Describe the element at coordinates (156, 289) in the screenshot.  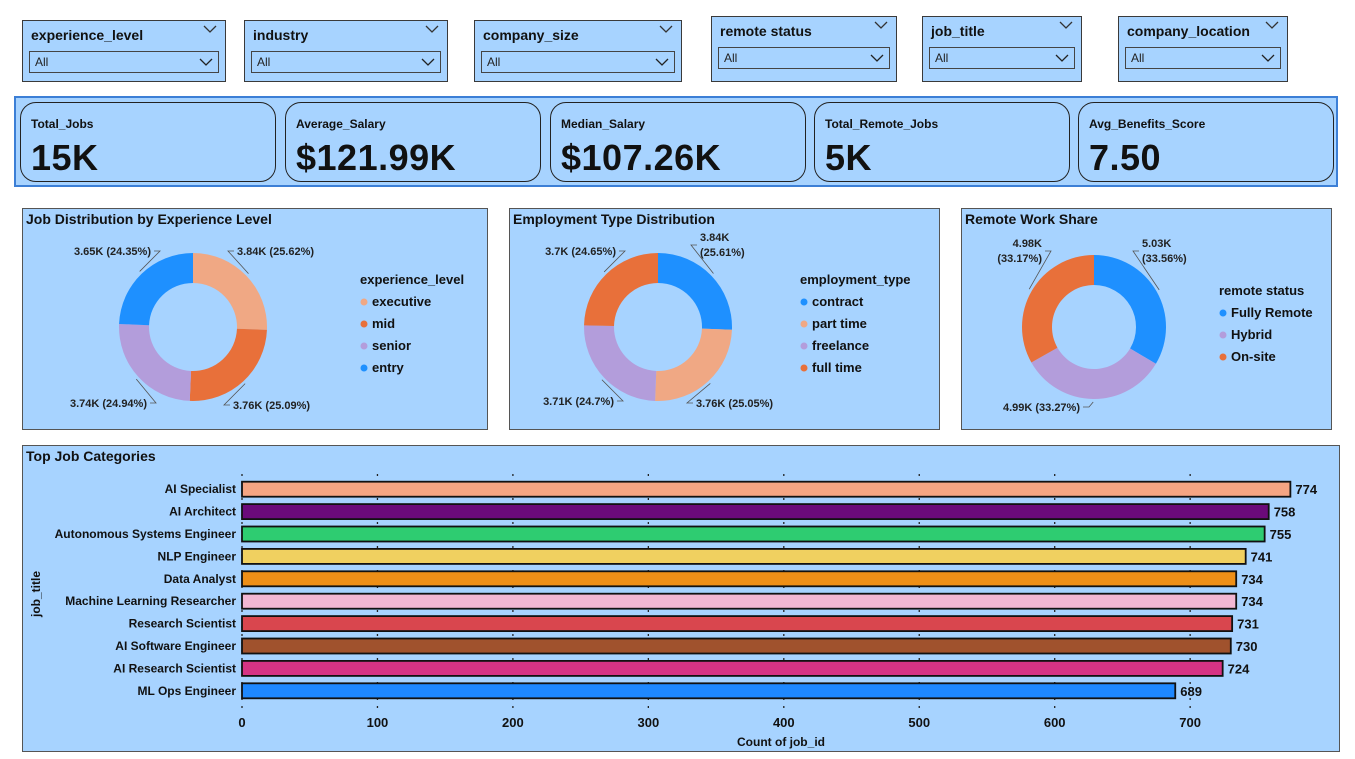
I see `donut-slice-entry` at that location.